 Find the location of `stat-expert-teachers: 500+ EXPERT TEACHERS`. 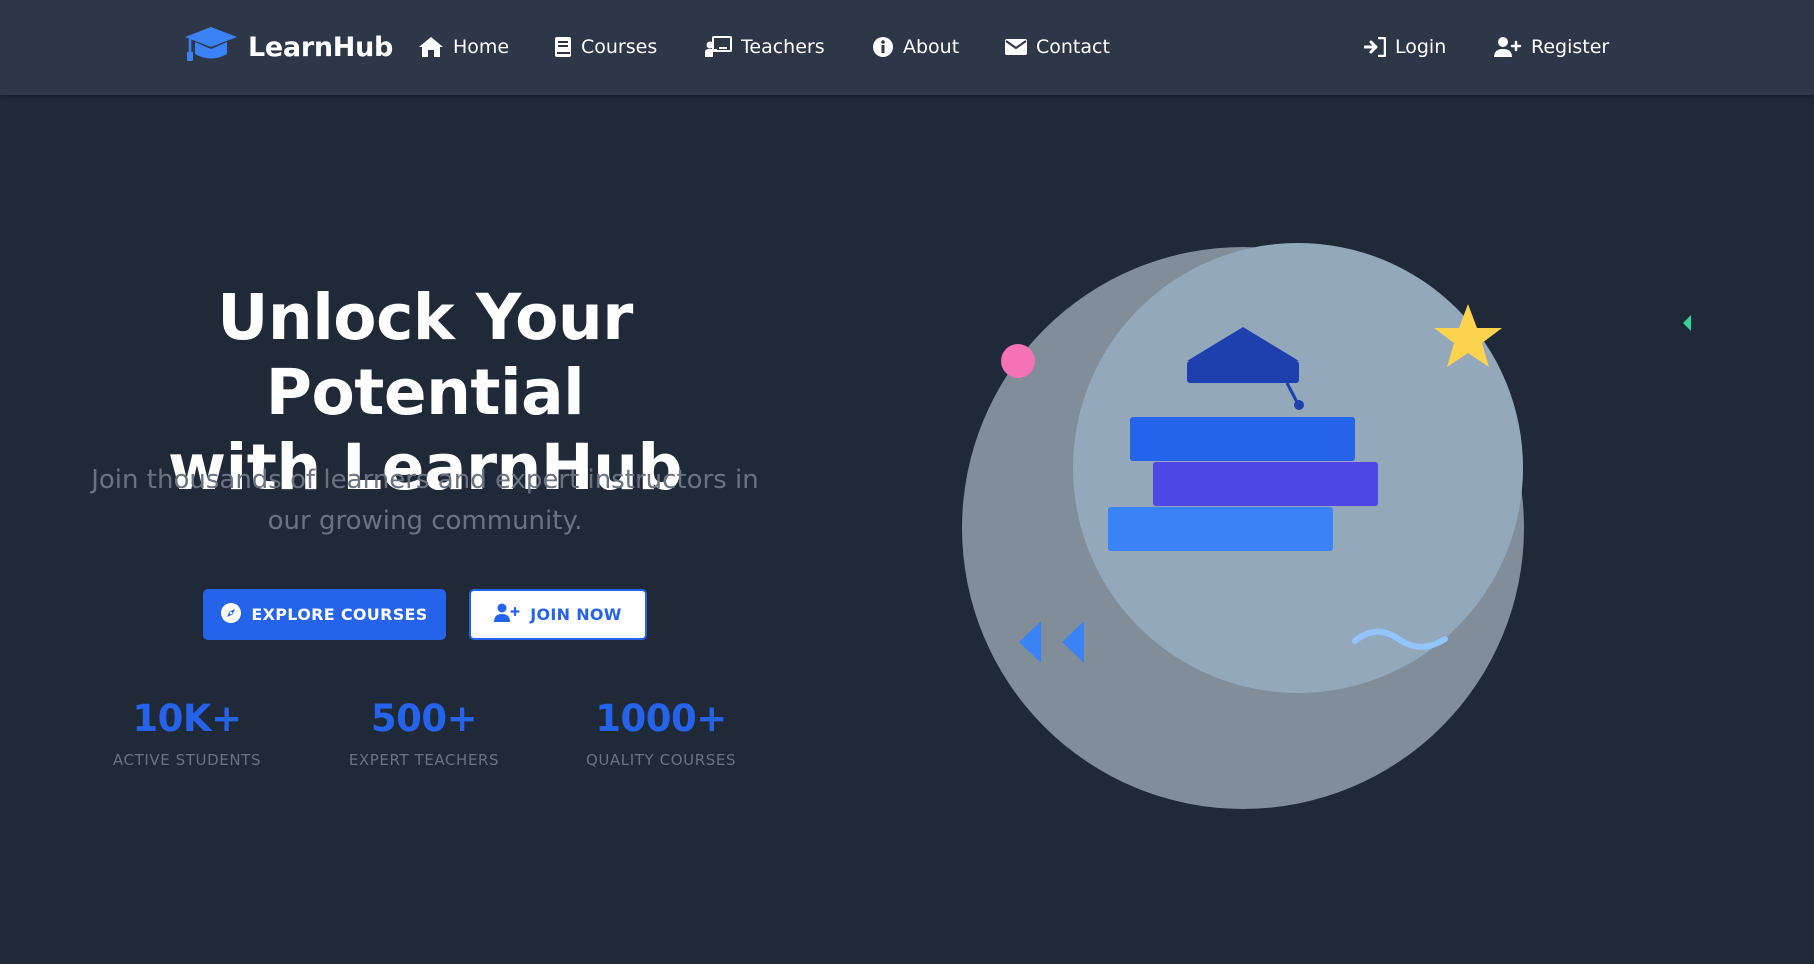

stat-expert-teachers: 500+ EXPERT TEACHERS is located at coordinates (424, 733).